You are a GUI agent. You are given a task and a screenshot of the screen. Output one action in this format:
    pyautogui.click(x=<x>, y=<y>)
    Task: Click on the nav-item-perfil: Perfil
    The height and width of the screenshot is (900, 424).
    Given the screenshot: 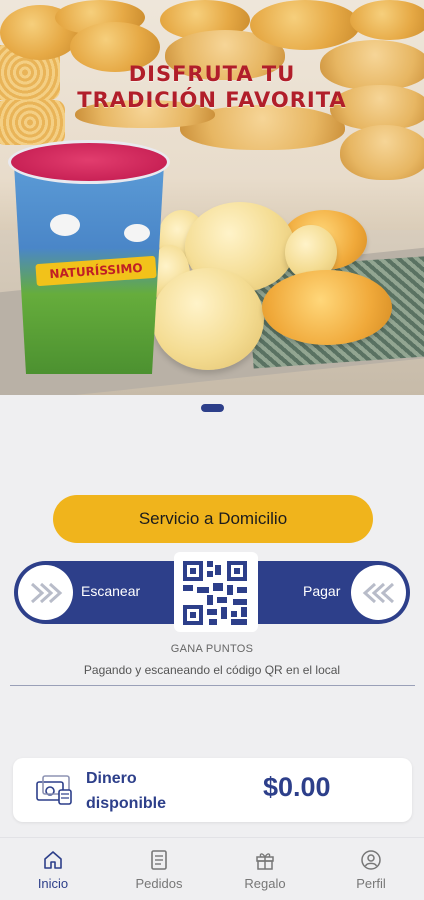 What is the action you would take?
    pyautogui.click(x=371, y=869)
    